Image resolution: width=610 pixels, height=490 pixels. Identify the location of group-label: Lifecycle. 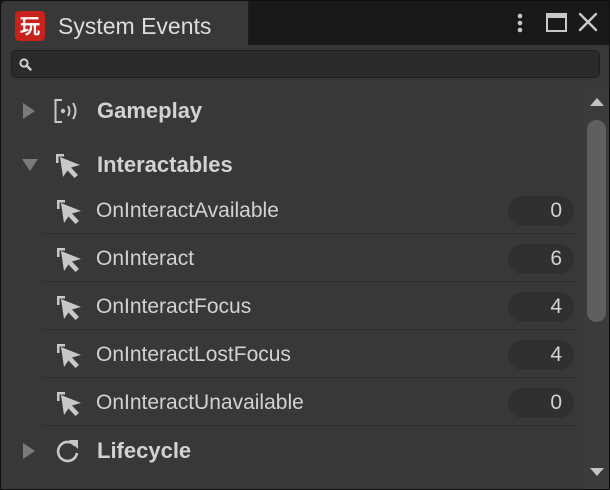
(144, 450).